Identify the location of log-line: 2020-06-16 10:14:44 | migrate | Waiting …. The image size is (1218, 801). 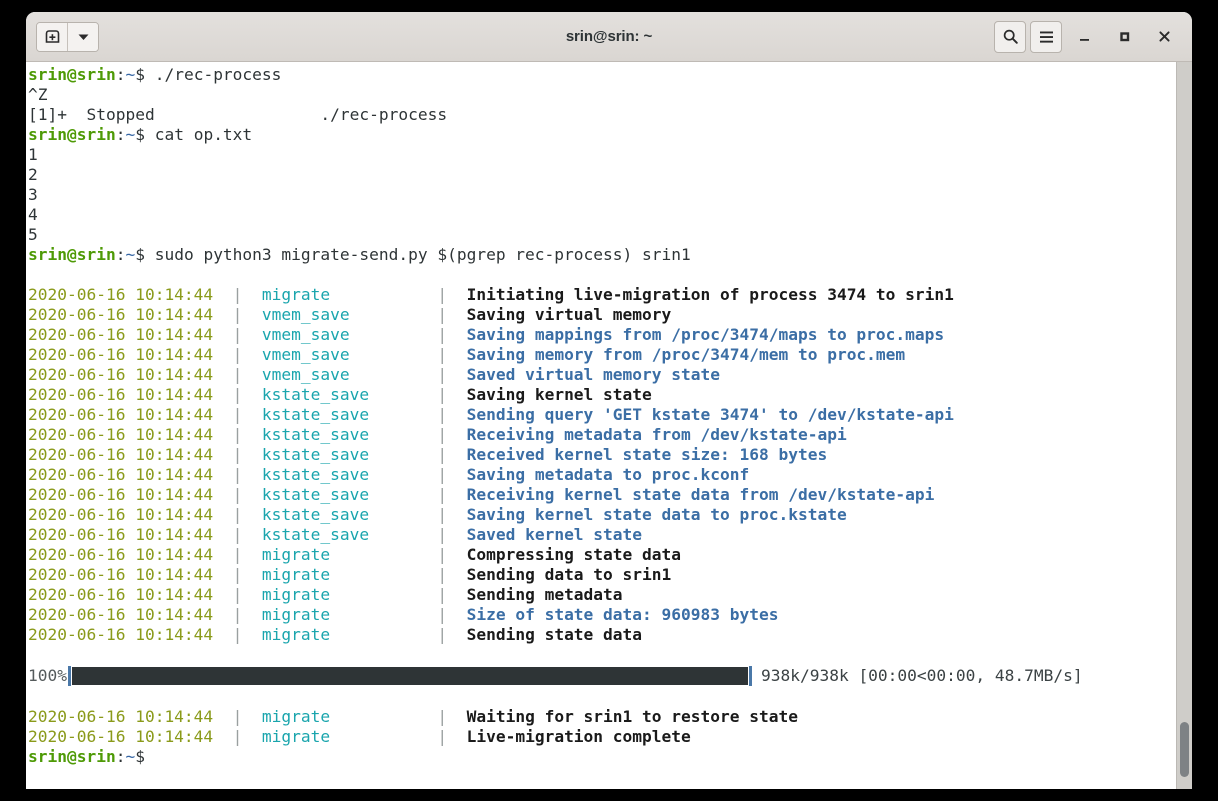
(599, 717).